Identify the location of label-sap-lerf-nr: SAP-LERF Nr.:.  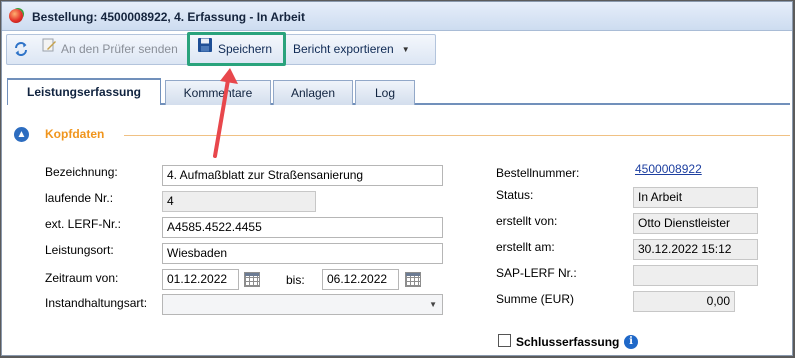
(536, 273).